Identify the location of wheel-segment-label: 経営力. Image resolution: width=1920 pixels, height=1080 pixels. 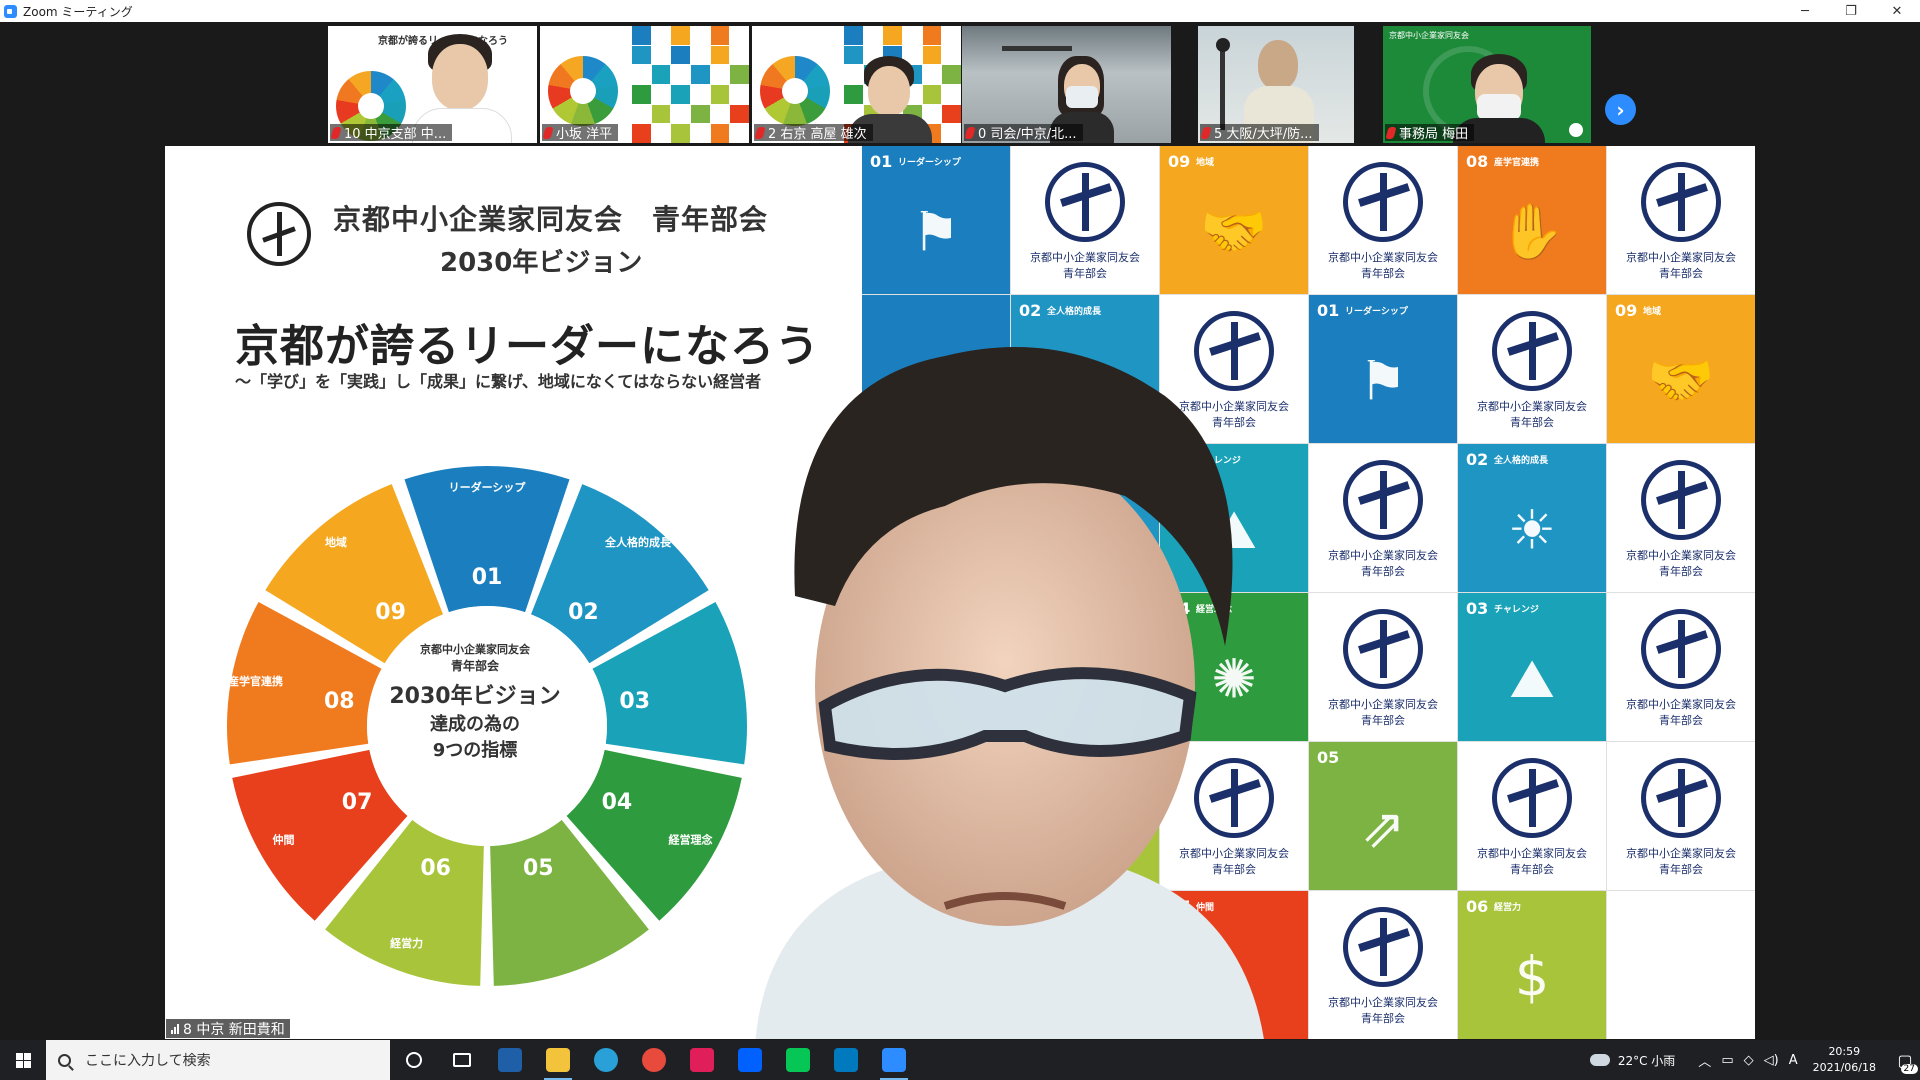
(406, 943).